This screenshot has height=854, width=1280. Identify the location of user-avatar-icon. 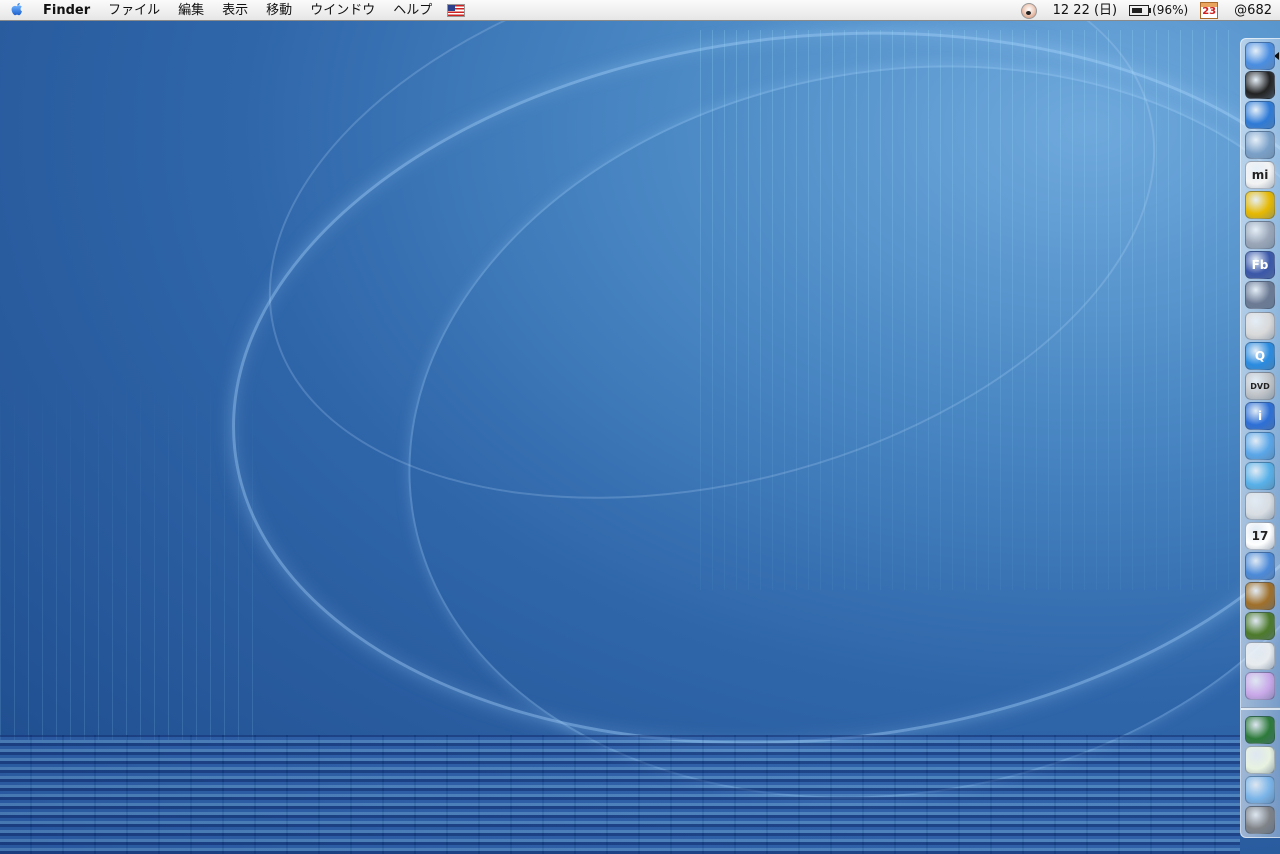
(1028, 10).